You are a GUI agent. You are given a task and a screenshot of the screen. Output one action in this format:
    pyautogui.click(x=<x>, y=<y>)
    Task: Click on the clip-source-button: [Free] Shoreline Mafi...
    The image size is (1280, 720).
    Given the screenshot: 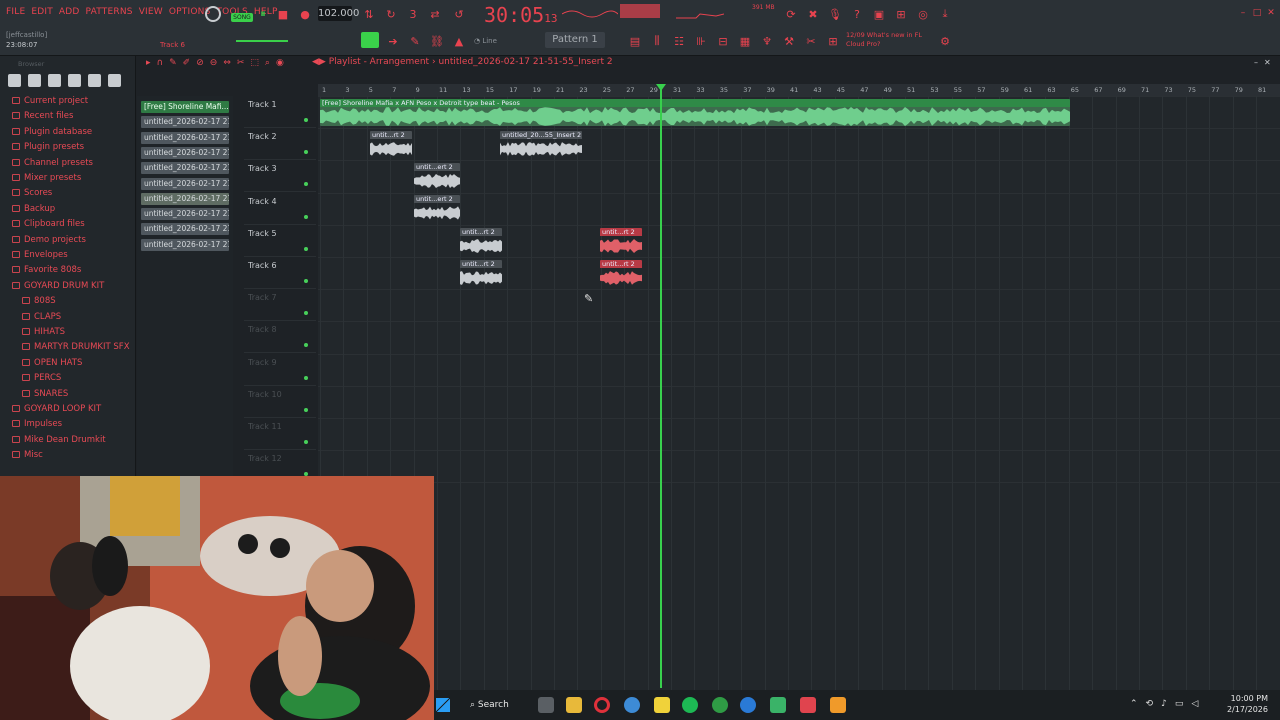 What is the action you would take?
    pyautogui.click(x=185, y=107)
    